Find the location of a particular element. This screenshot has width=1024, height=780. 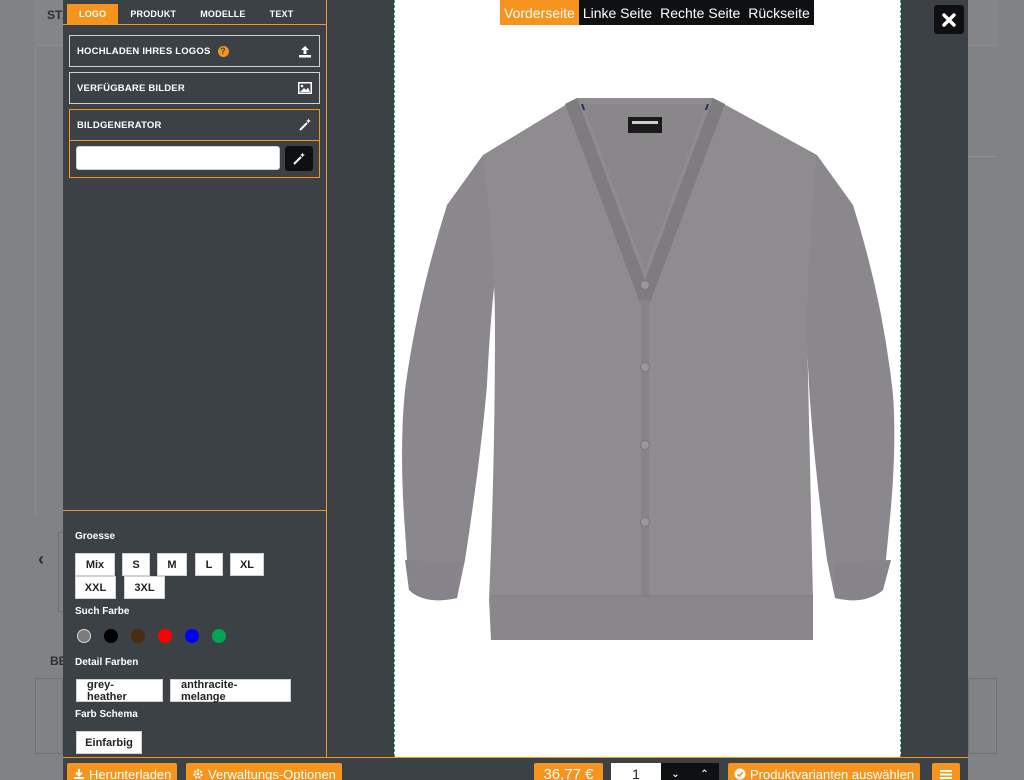

tab-text: TEXT is located at coordinates (282, 14).